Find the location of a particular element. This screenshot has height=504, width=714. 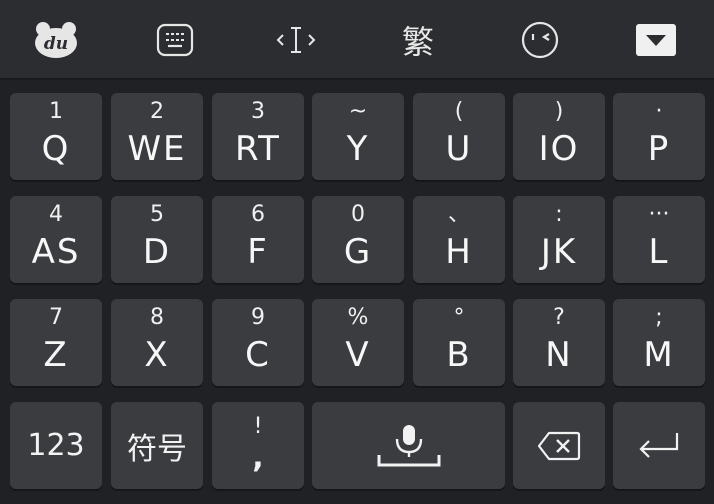

key-c-letters: C is located at coordinates (258, 355).